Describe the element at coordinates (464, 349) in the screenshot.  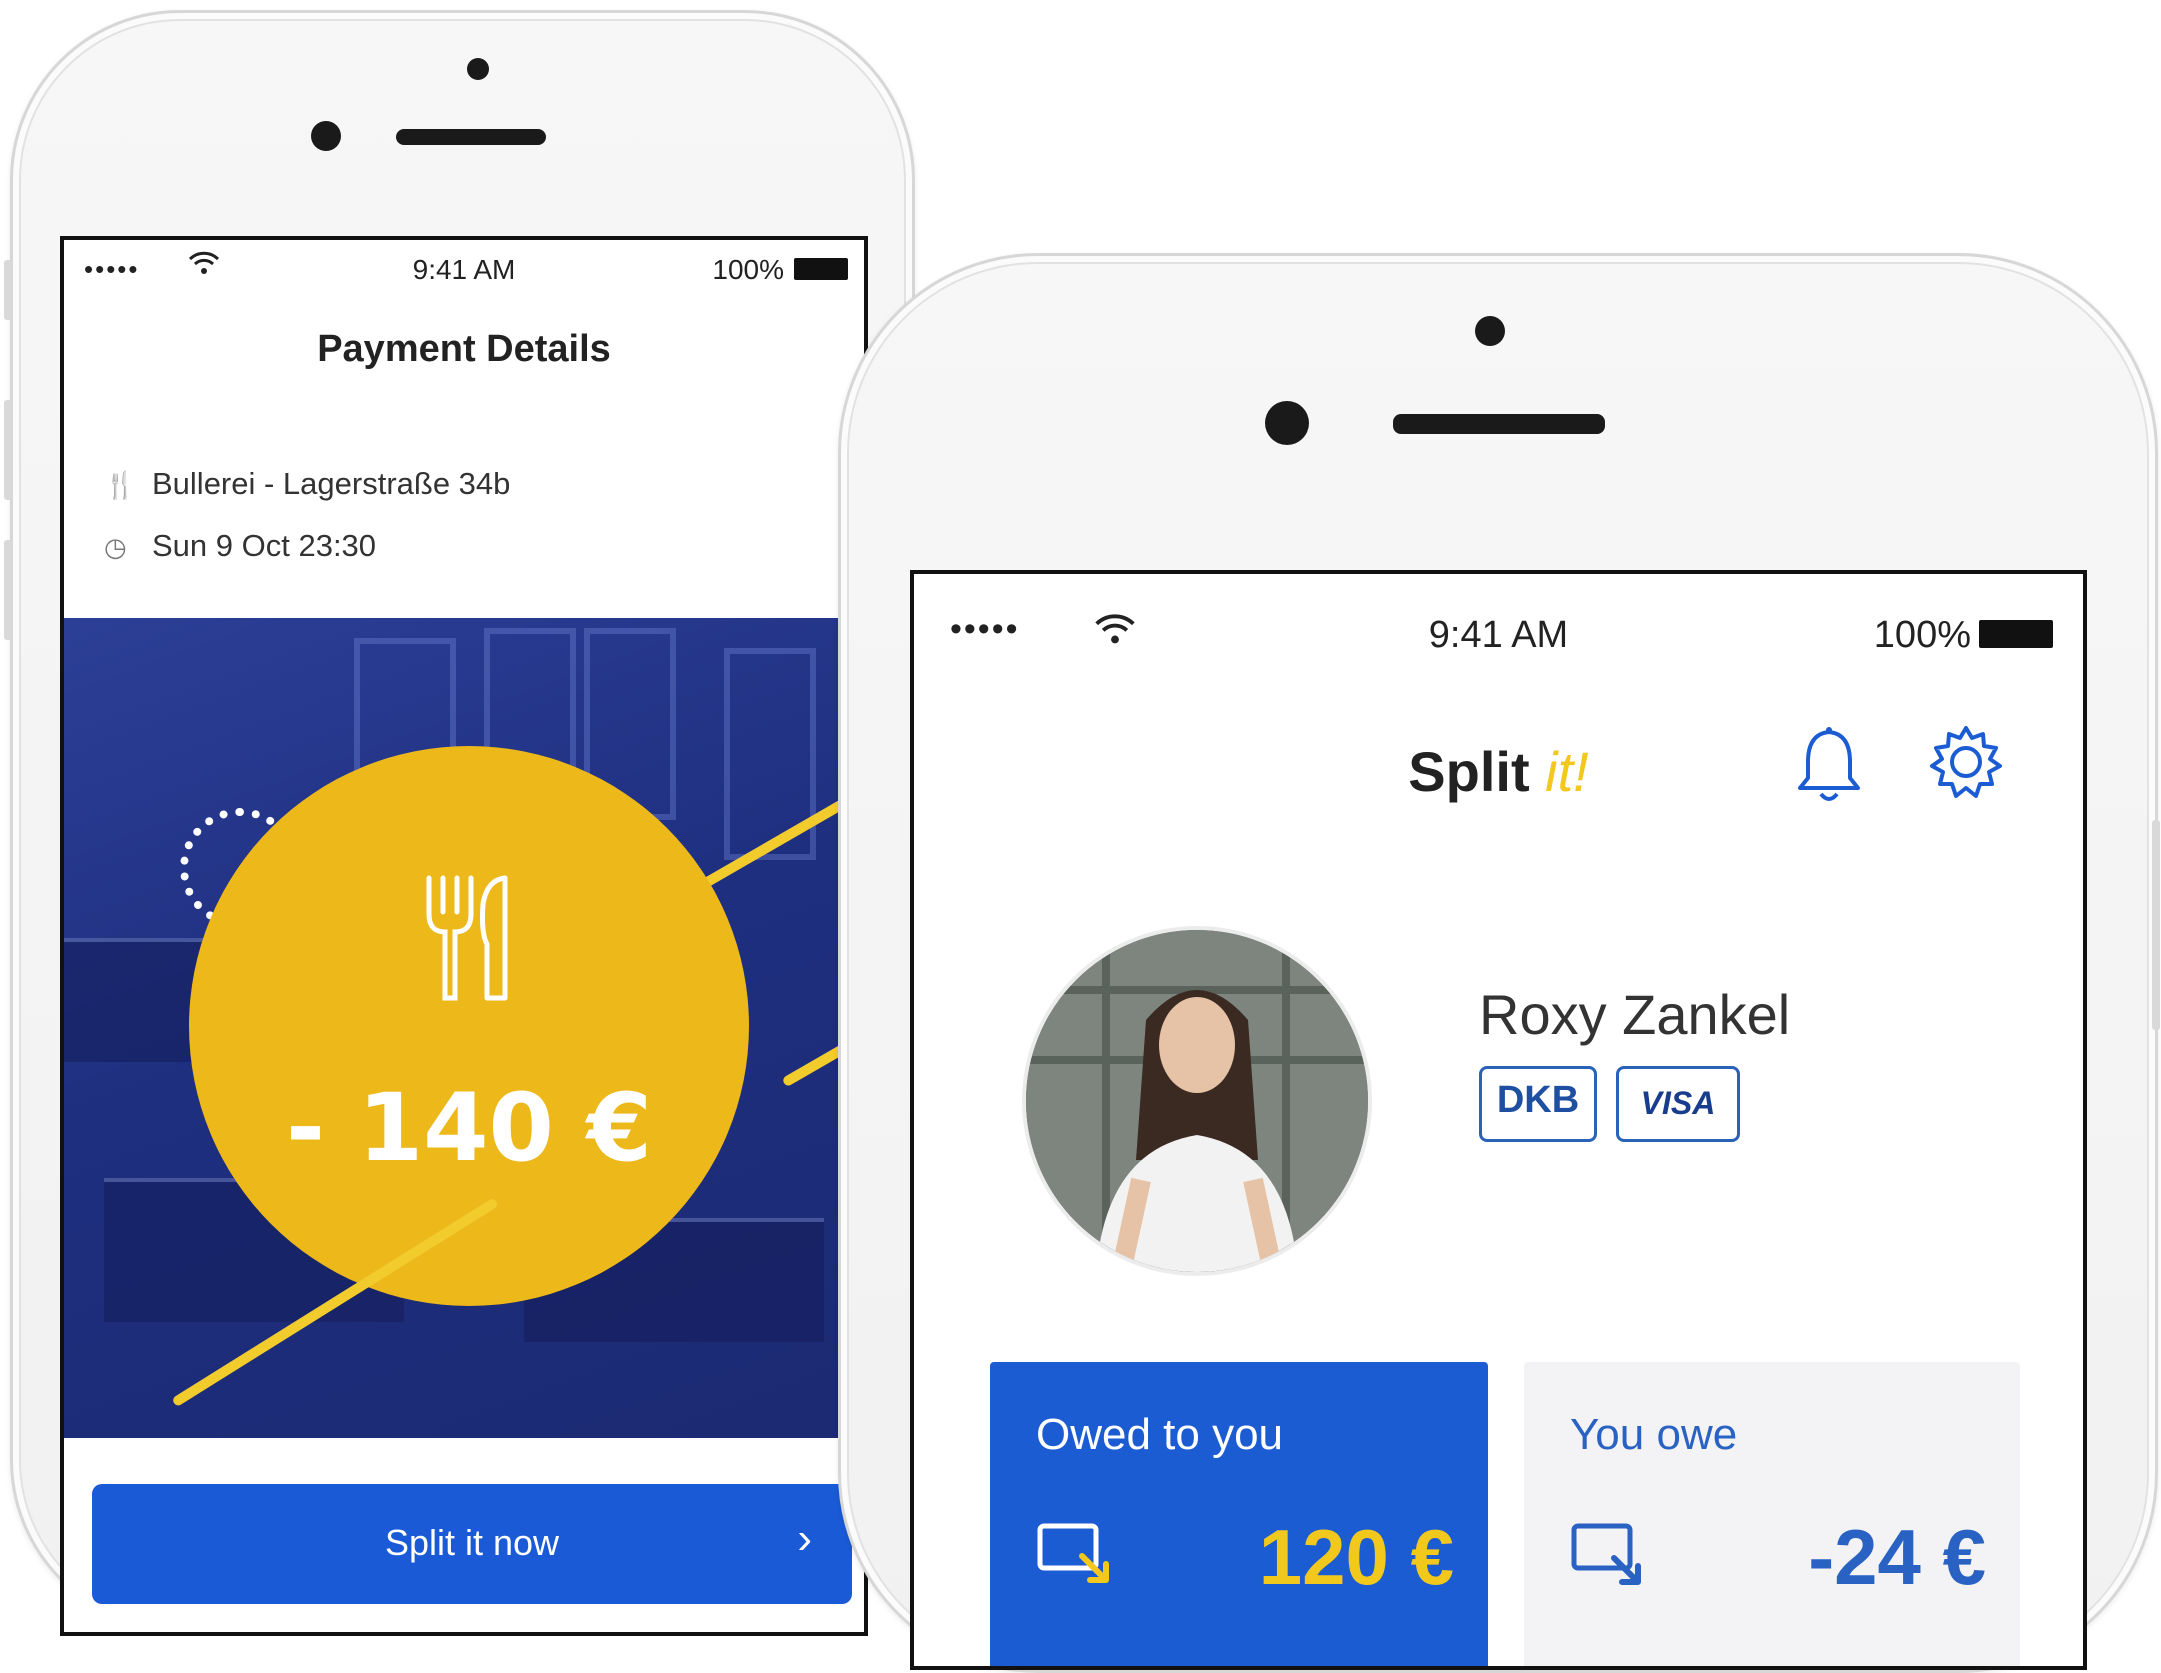
I see `page-title: Payment Details` at that location.